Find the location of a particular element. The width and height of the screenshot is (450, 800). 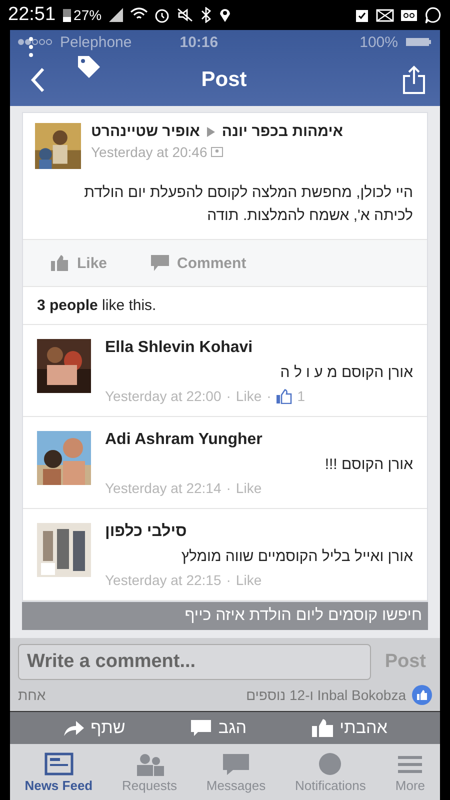

comment-text: אורן הקוסם !!! is located at coordinates (368, 464).